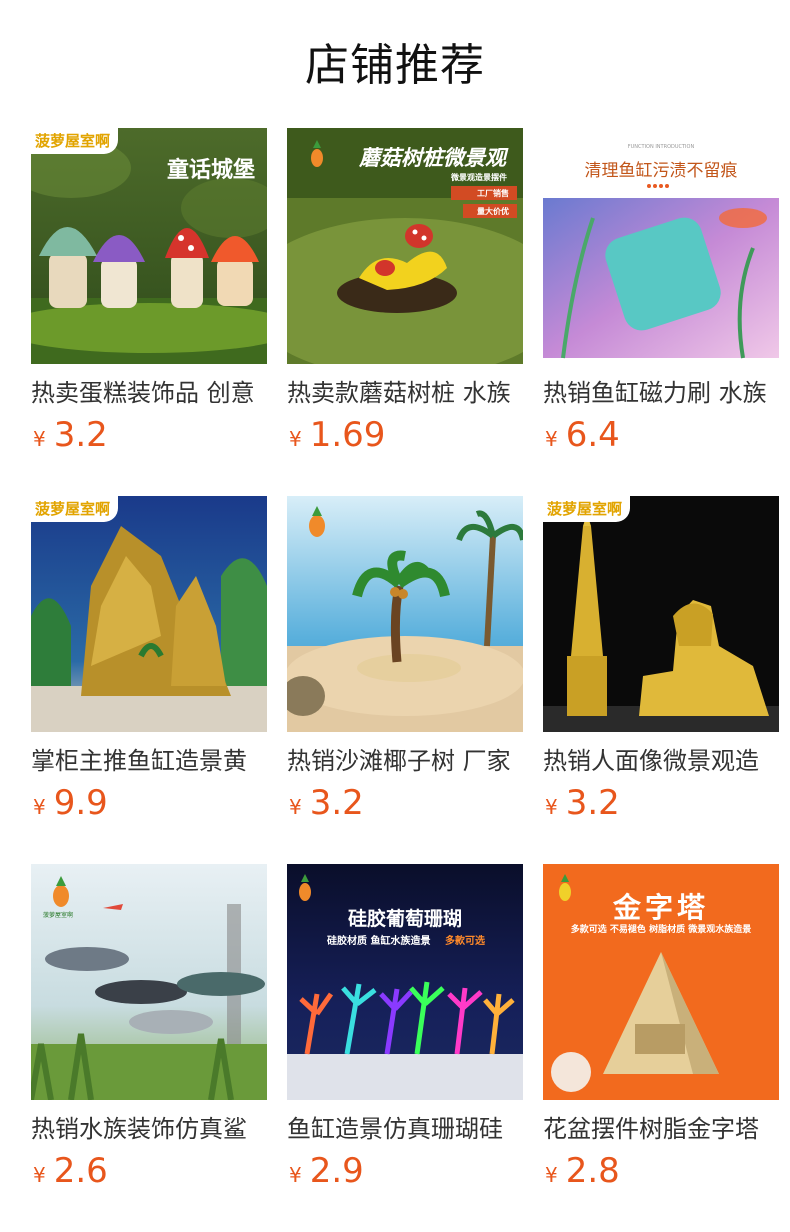  What do you see at coordinates (149, 393) in the screenshot?
I see `product-title: 热卖蛋糕装饰品 创意` at bounding box center [149, 393].